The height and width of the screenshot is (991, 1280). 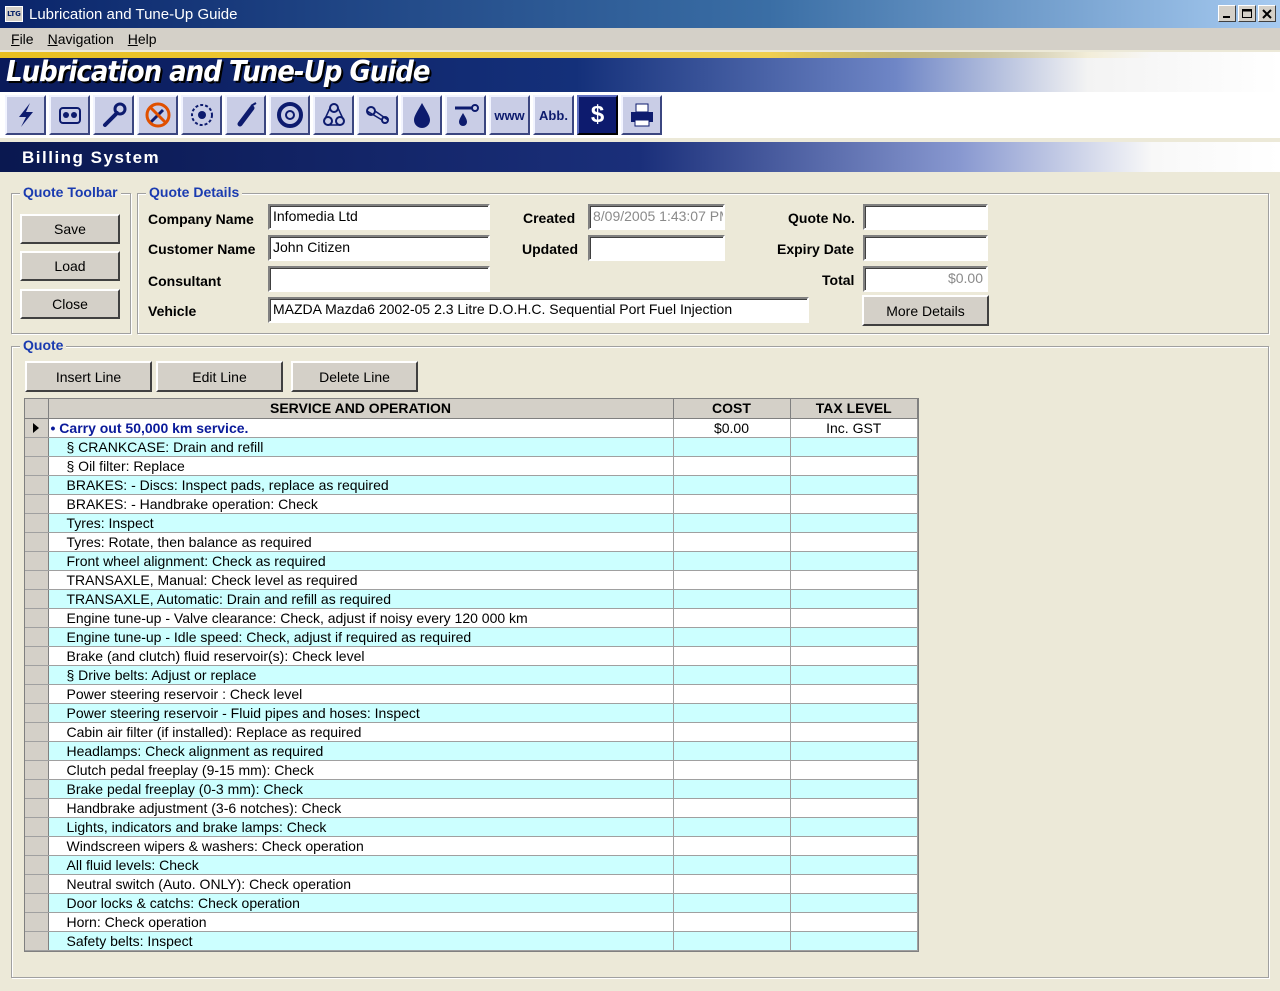 What do you see at coordinates (361, 751) in the screenshot?
I see `service-cell: Headlamps: Check alignment as required` at bounding box center [361, 751].